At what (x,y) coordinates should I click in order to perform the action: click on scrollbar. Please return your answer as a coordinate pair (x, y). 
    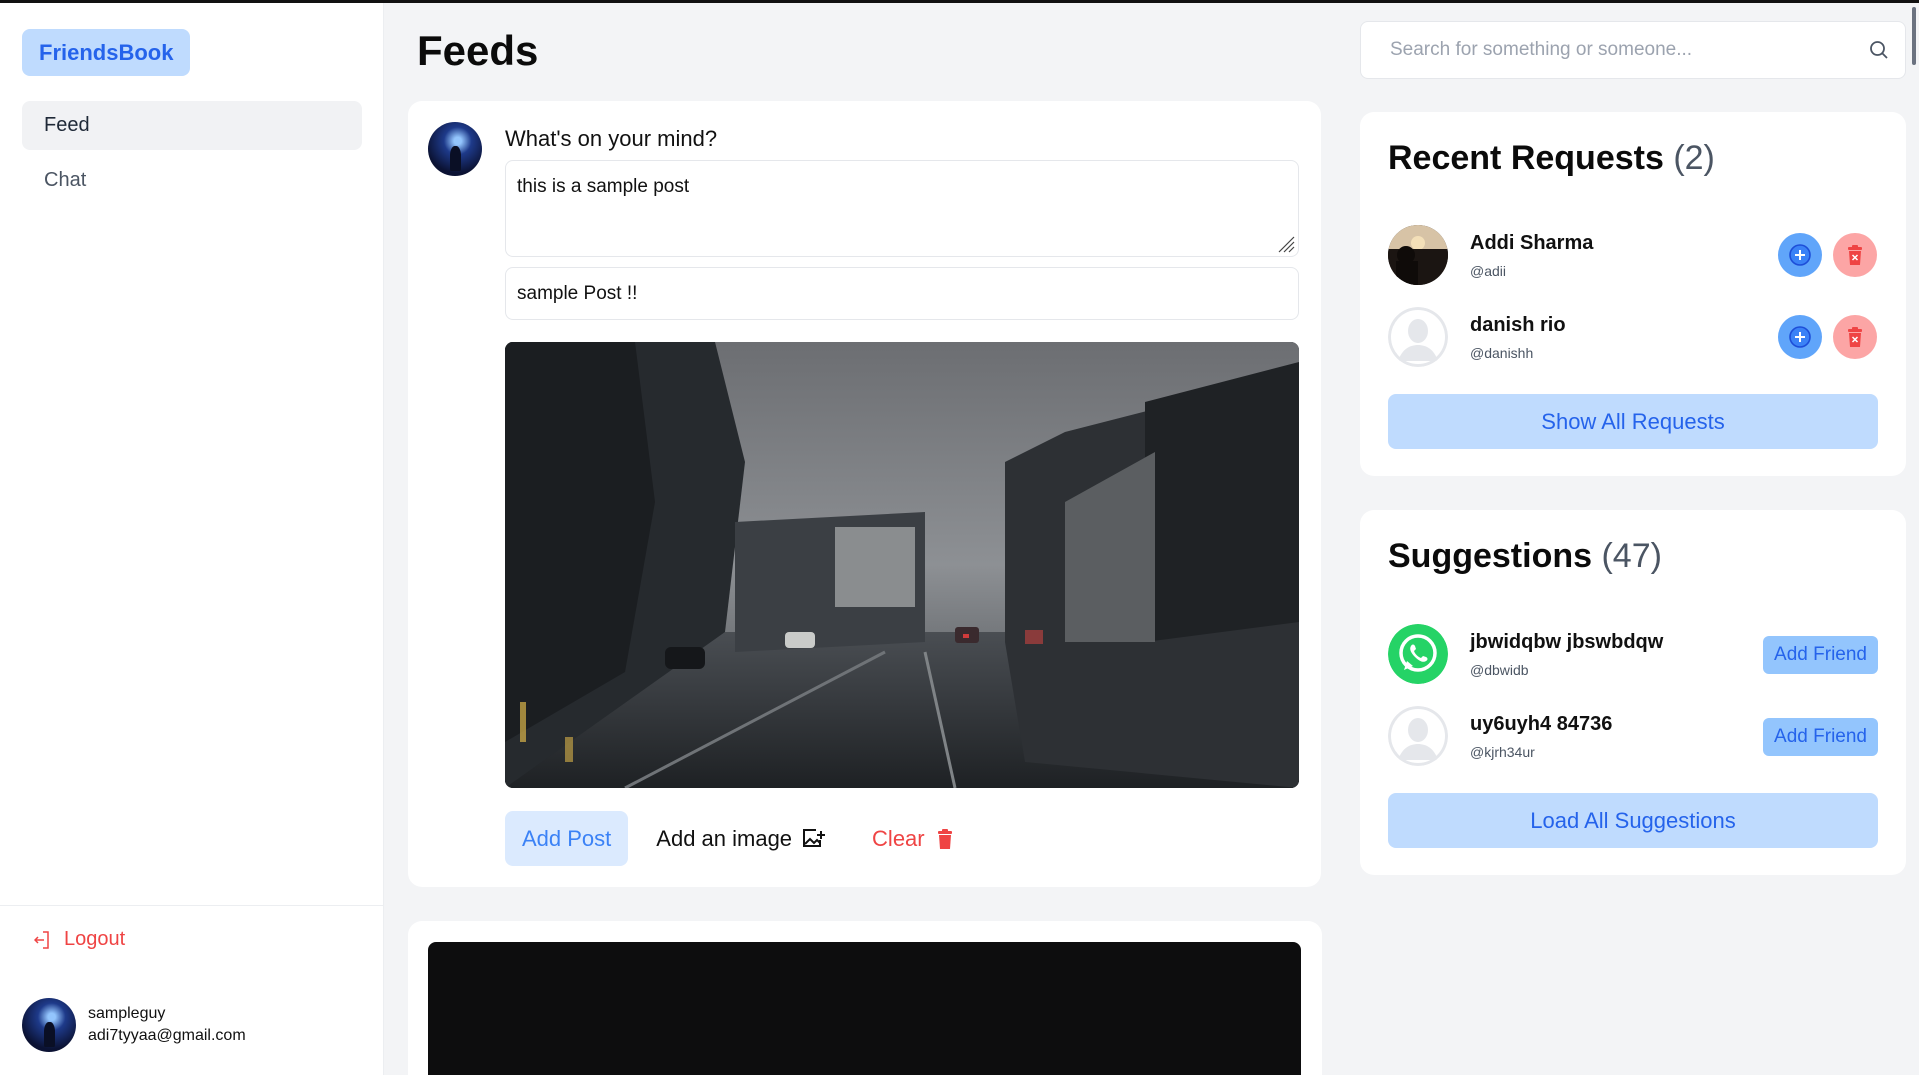
    Looking at the image, I should click on (1914, 36).